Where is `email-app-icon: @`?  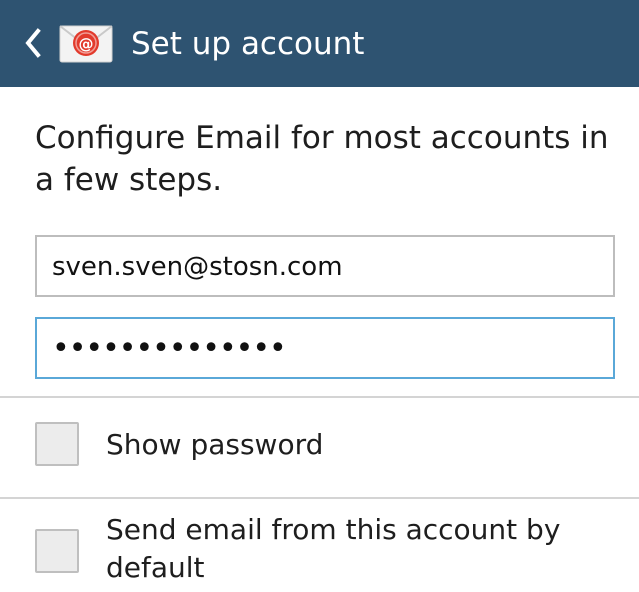
email-app-icon: @ is located at coordinates (86, 44).